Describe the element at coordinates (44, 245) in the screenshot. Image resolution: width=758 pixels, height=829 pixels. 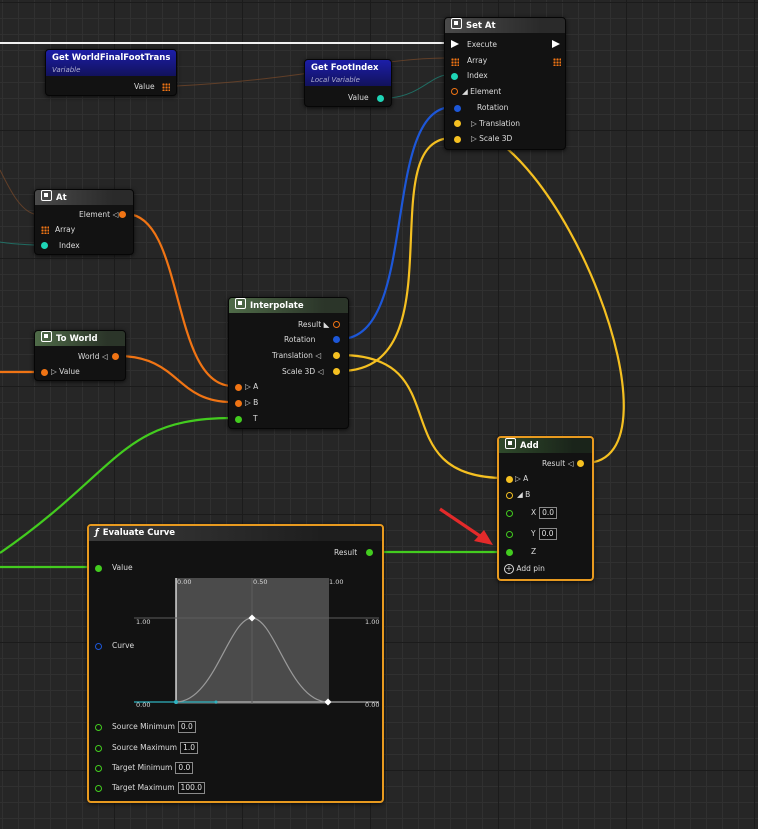
I see `at-index-pin` at that location.